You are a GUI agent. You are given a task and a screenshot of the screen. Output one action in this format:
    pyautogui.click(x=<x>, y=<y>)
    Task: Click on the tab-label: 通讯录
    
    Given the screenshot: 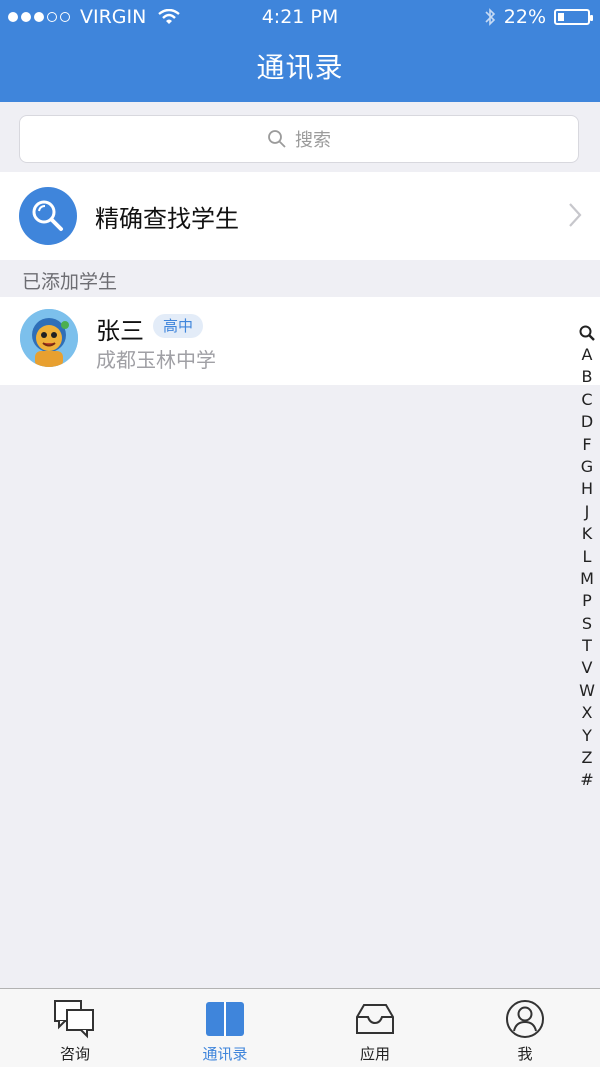 What is the action you would take?
    pyautogui.click(x=225, y=1054)
    